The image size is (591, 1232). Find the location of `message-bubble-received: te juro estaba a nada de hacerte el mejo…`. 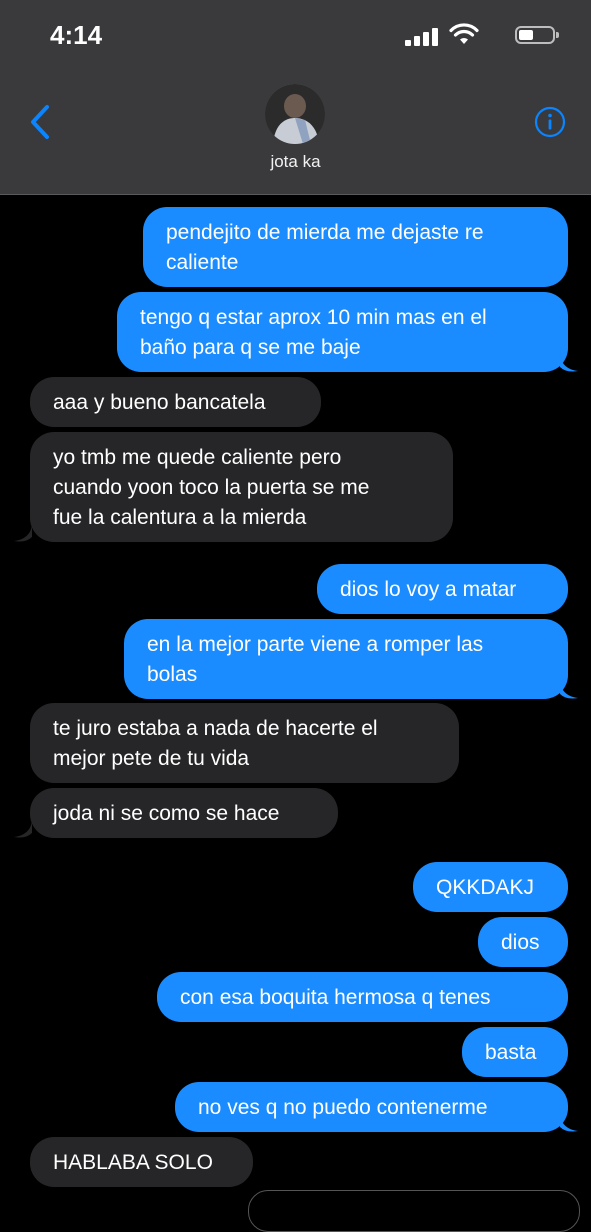

message-bubble-received: te juro estaba a nada de hacerte el mejo… is located at coordinates (244, 743).